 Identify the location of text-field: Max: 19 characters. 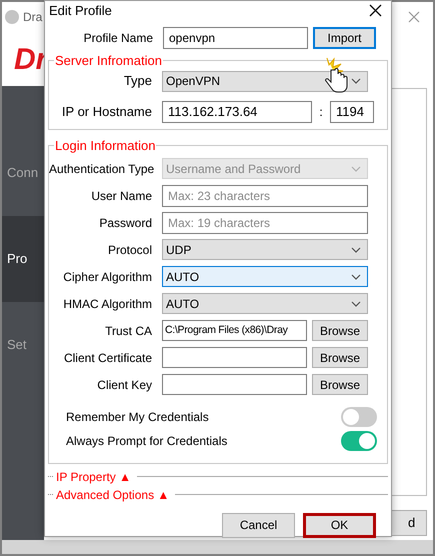
(265, 223).